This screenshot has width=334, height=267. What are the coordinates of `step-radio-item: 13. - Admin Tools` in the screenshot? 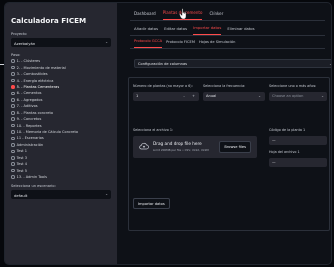 It's located at (61, 177).